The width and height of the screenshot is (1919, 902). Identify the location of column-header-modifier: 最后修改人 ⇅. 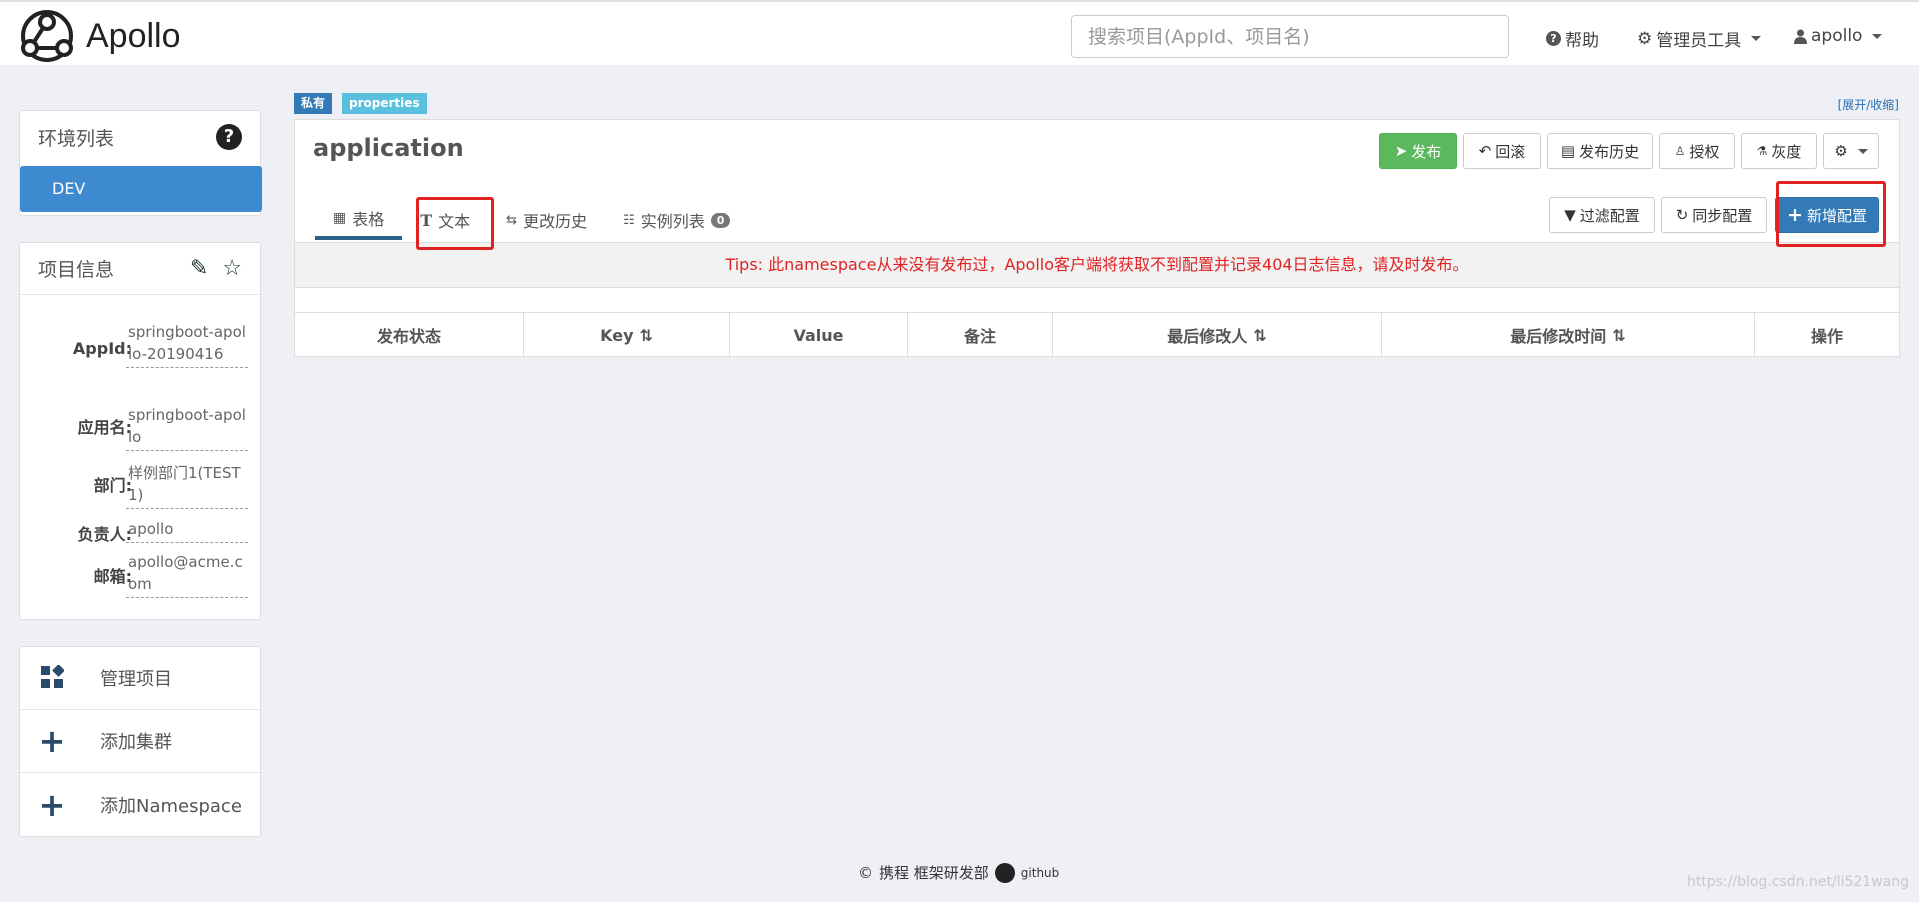
(1217, 335).